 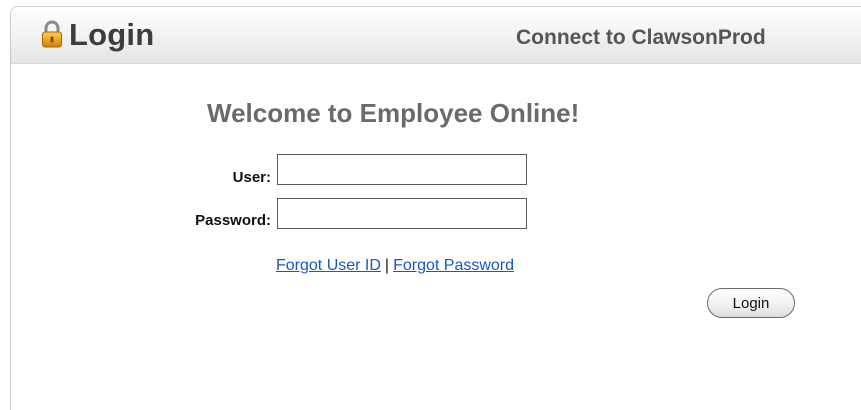 I want to click on connect-label: Connect to ClawsonProd, so click(x=641, y=37).